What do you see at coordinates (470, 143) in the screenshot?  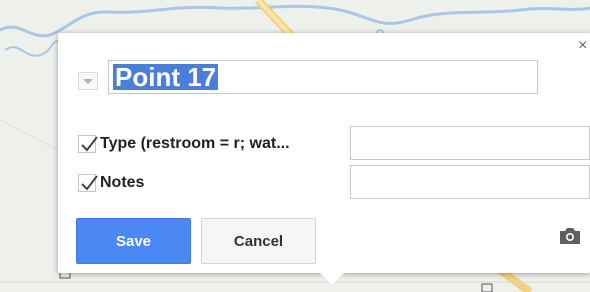 I see `type-input` at bounding box center [470, 143].